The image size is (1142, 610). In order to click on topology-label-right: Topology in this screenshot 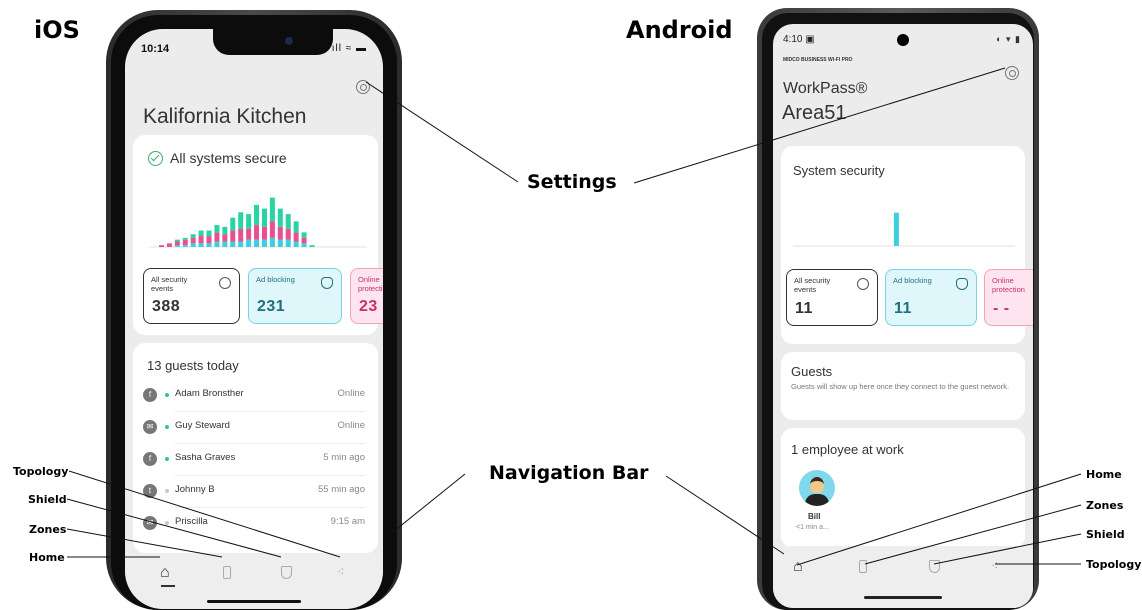, I will do `click(1114, 564)`.